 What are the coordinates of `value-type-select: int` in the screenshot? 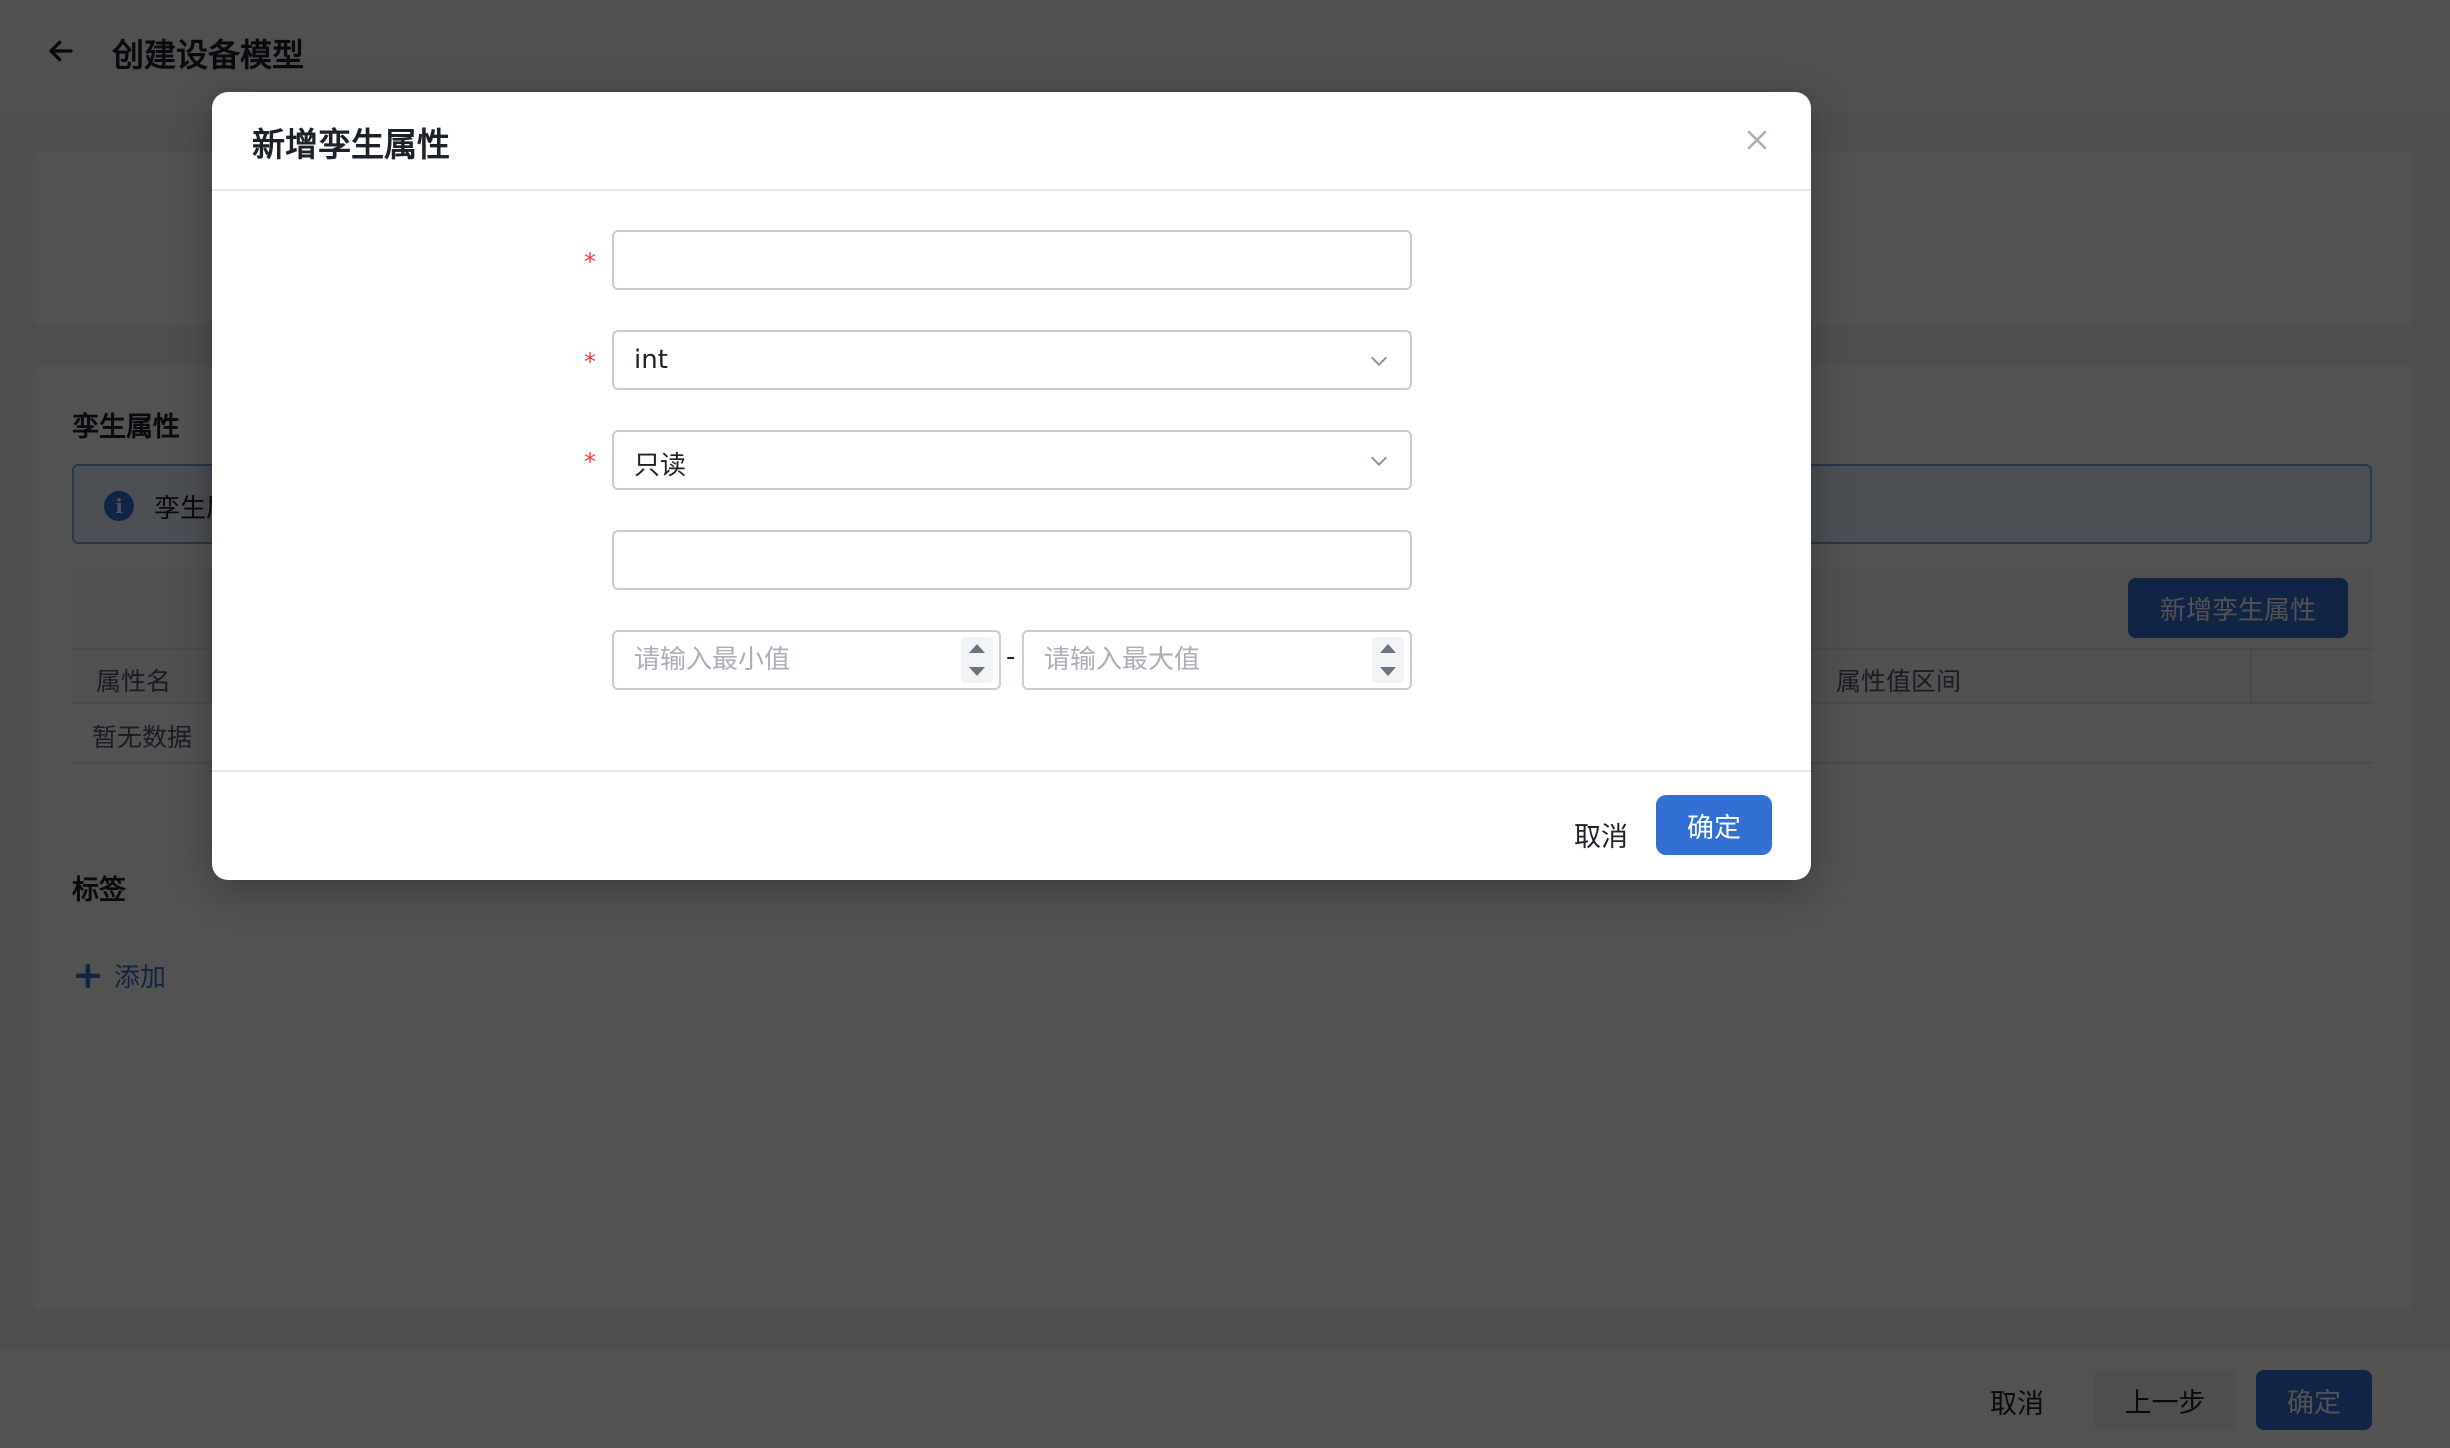 It's located at (1012, 360).